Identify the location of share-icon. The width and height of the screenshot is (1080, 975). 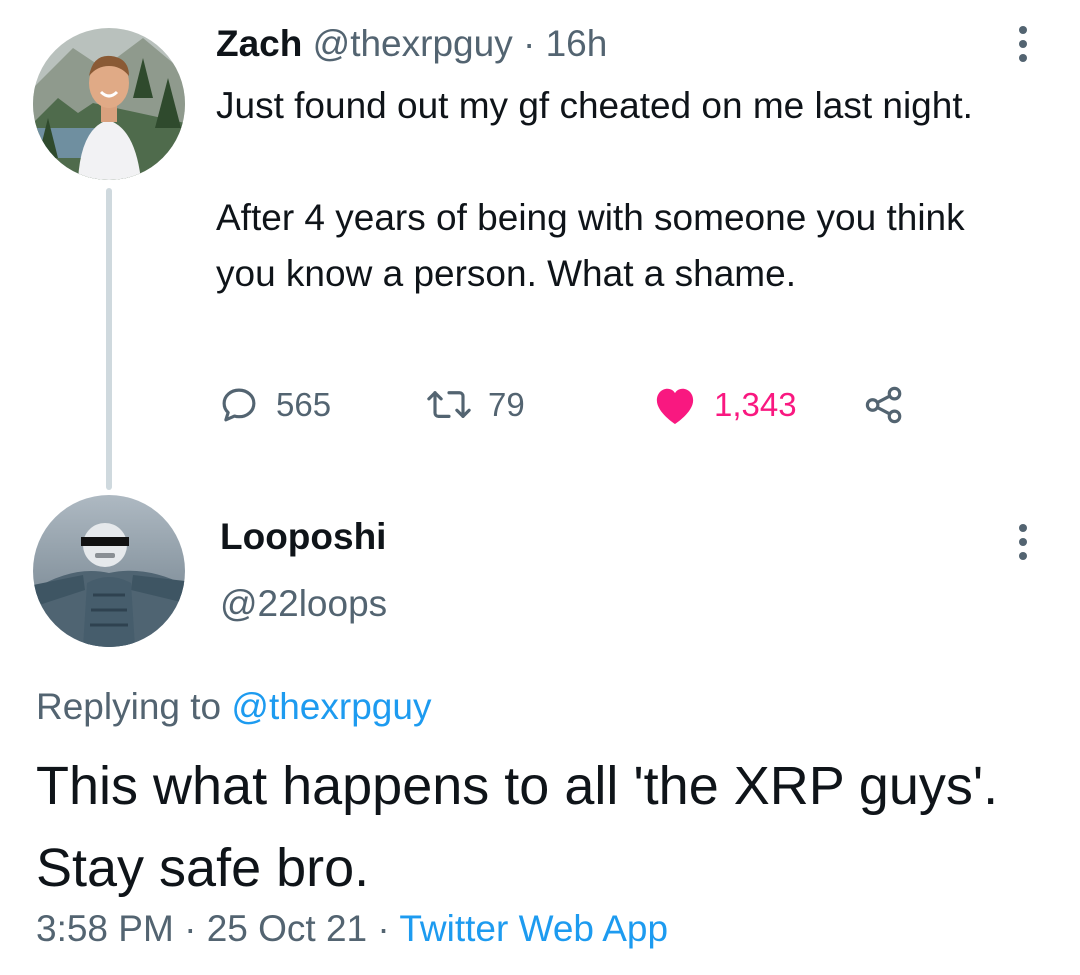
(883, 405).